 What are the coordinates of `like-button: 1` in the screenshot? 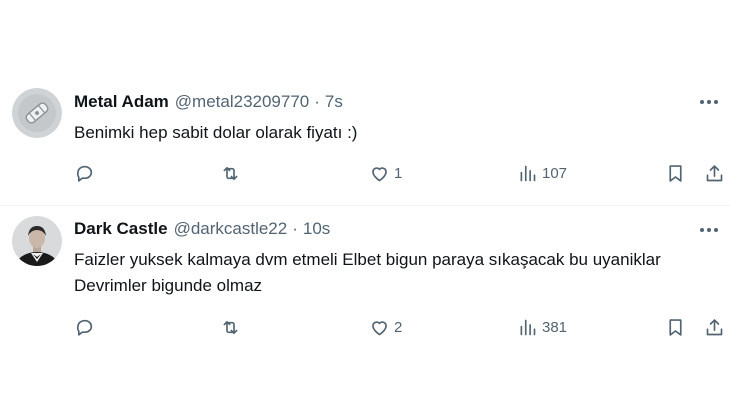 It's located at (385, 173).